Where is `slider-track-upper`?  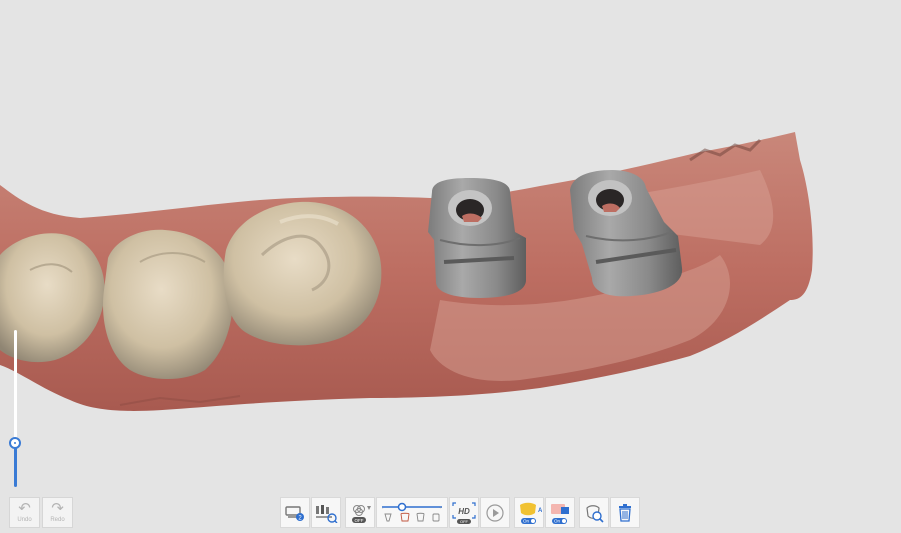 slider-track-upper is located at coordinates (15, 386).